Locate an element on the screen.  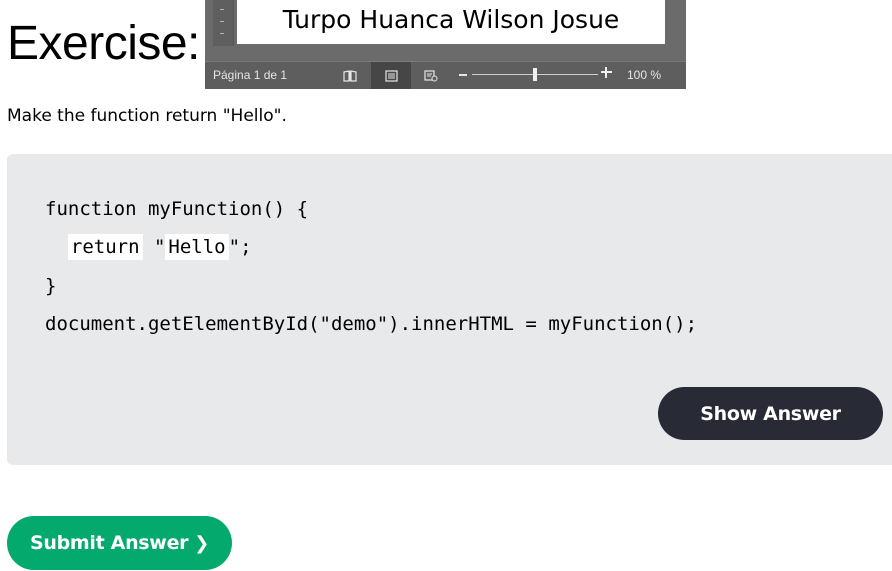
submit-answer-button: Submit Answer ❯ is located at coordinates (119, 543).